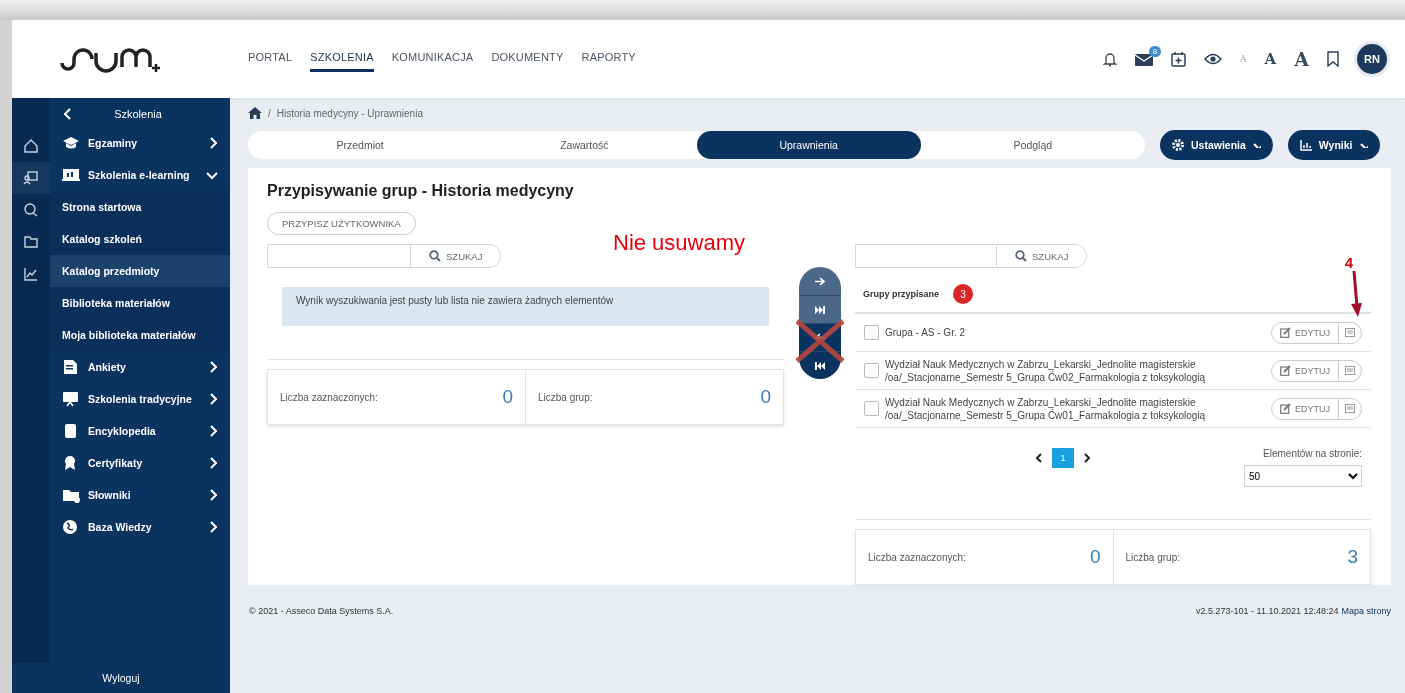 The image size is (1405, 693). What do you see at coordinates (1348, 262) in the screenshot?
I see `annotation-number: 4` at bounding box center [1348, 262].